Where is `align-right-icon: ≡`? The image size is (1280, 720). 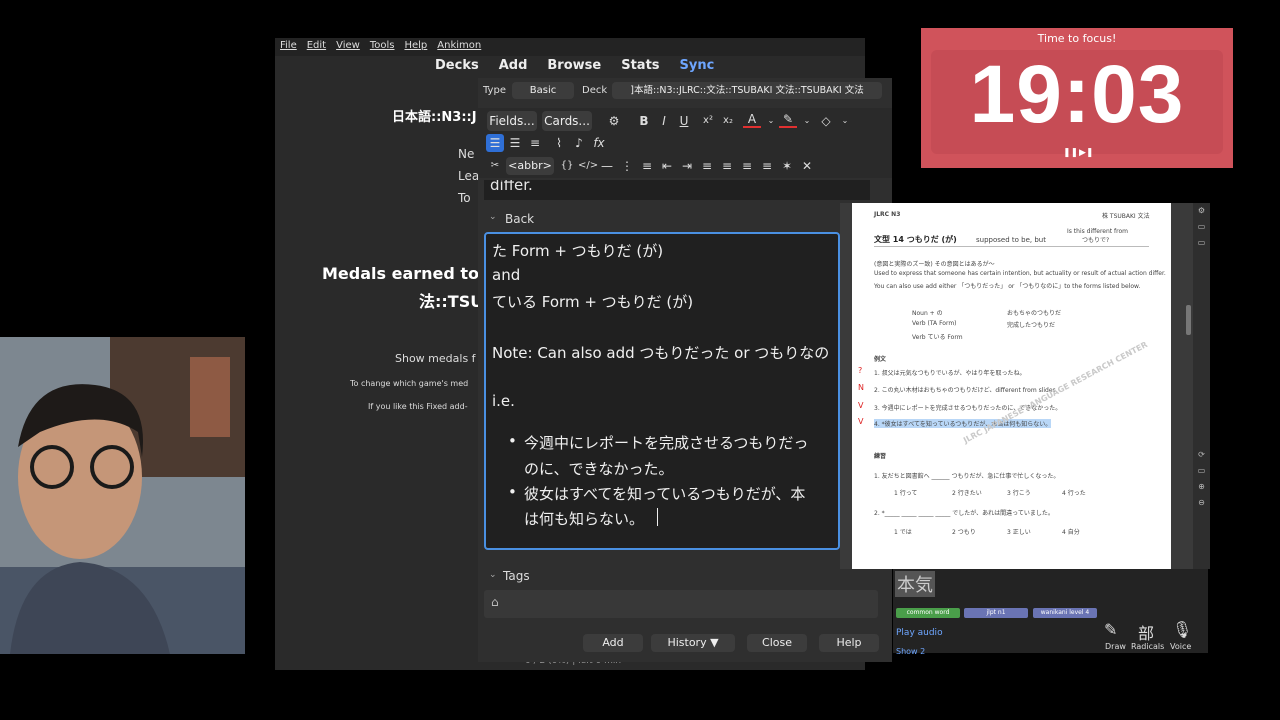 align-right-icon: ≡ is located at coordinates (747, 166).